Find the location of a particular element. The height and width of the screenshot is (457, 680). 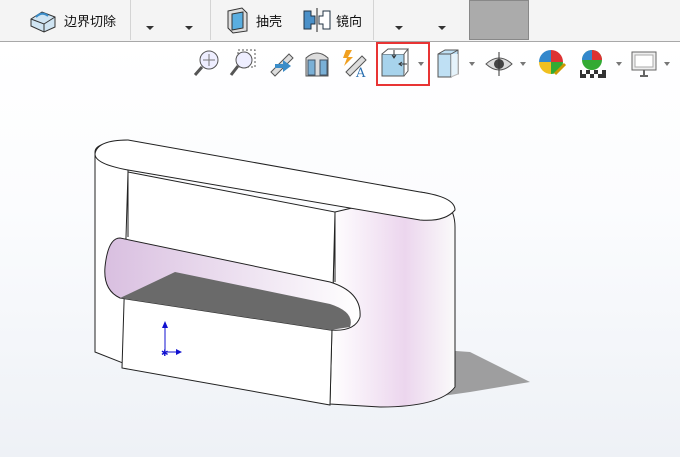

toolbar-placeholder is located at coordinates (499, 20).